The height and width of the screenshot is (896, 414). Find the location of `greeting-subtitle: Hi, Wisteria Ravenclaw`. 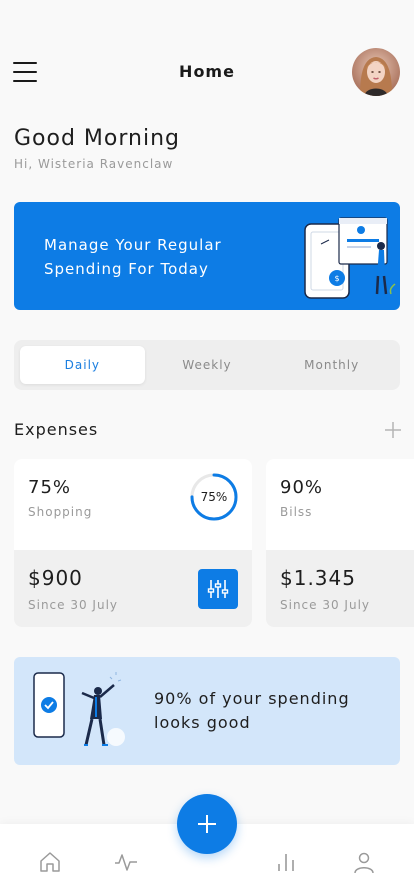

greeting-subtitle: Hi, Wisteria Ravenclaw is located at coordinates (94, 164).